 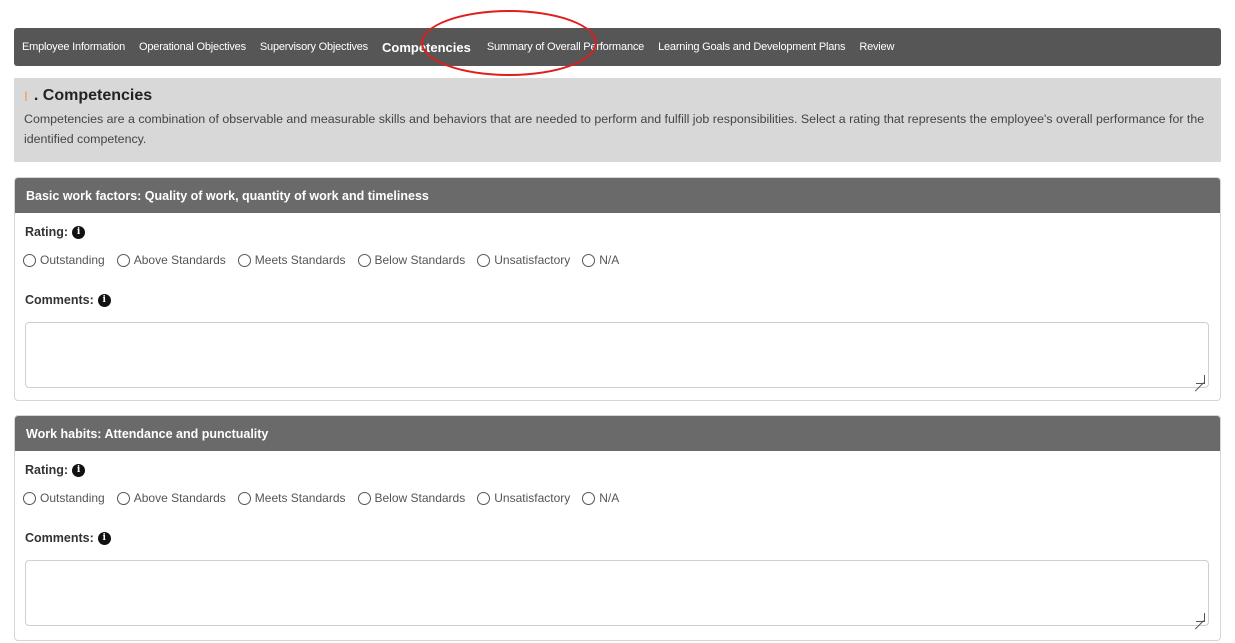 I want to click on nav-tab-competencies: Competencies, so click(x=426, y=47).